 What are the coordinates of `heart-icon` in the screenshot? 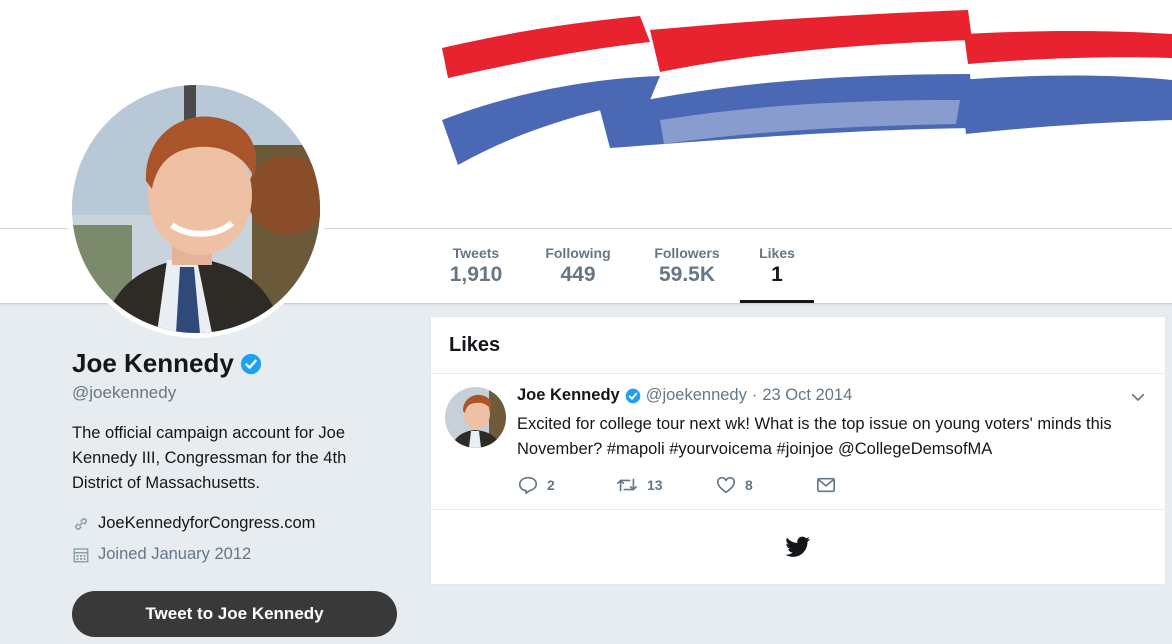 It's located at (726, 485).